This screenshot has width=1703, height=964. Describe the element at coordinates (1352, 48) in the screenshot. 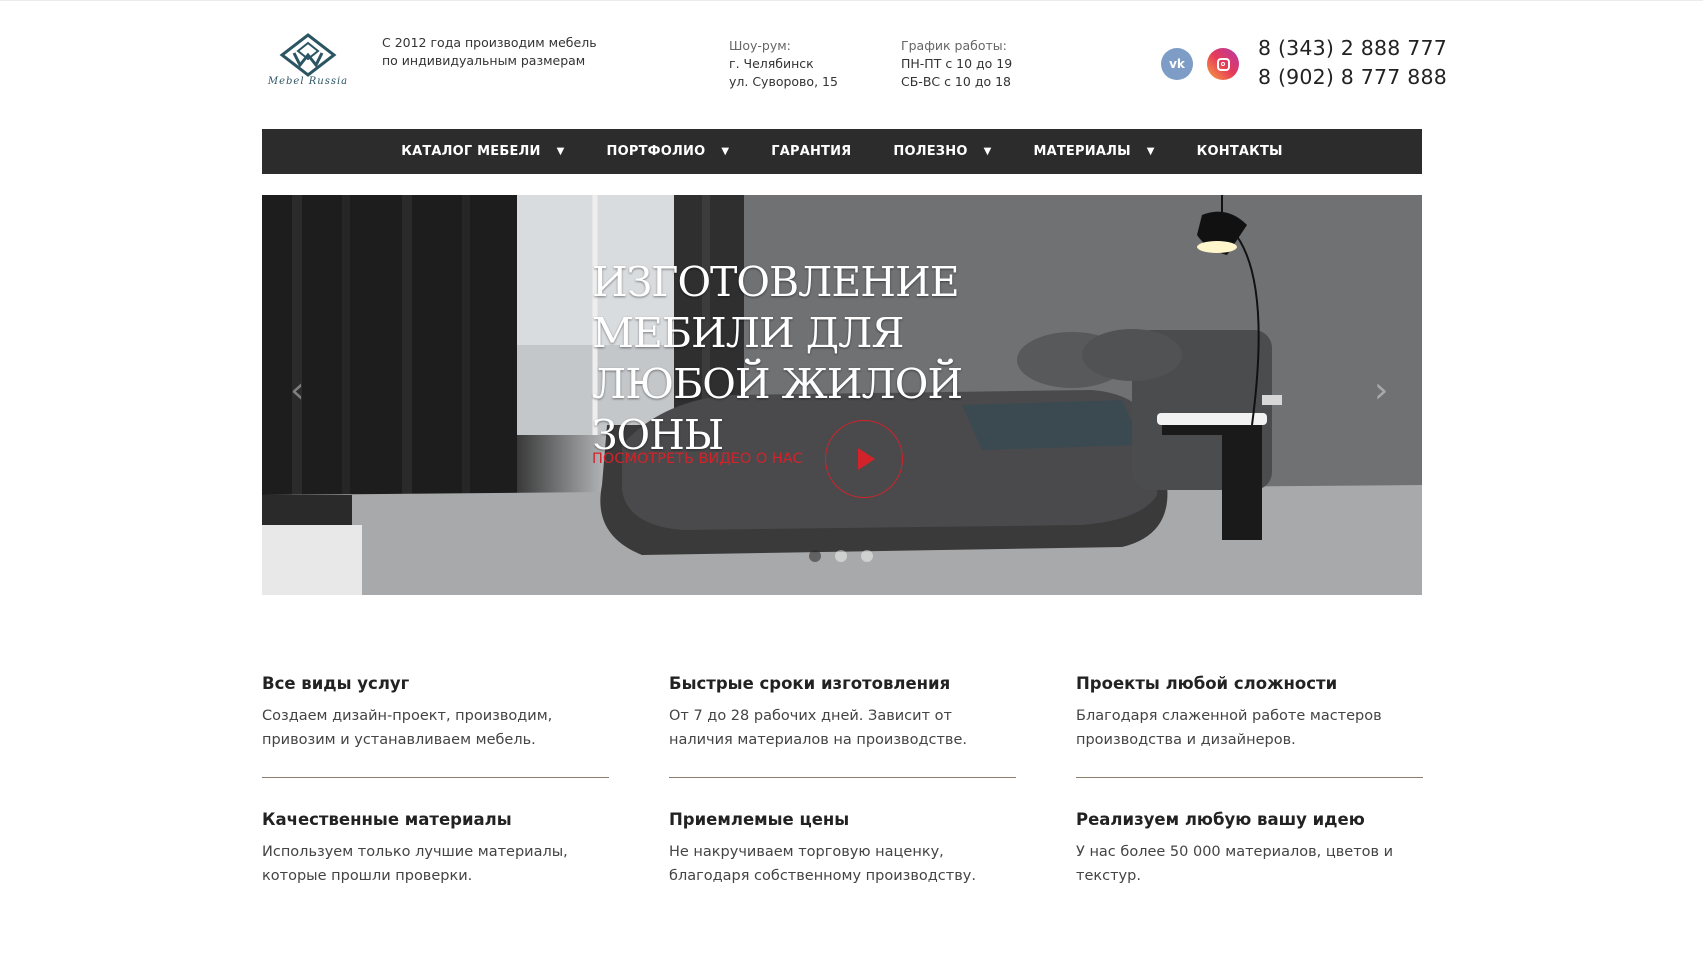

I see `phone-primary: 8 (343) 2 888 777` at that location.